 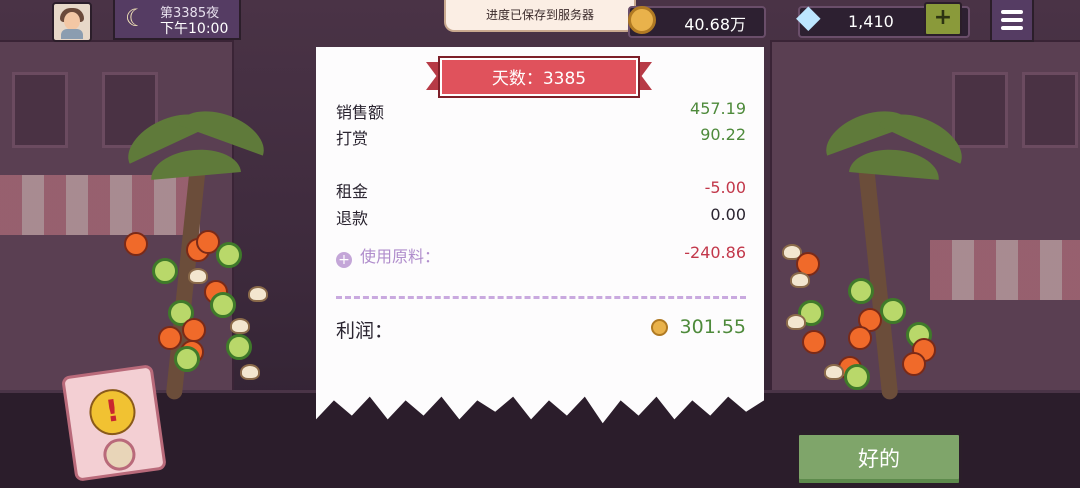 What do you see at coordinates (541, 216) in the screenshot?
I see `refund-row: 退款 0.00` at bounding box center [541, 216].